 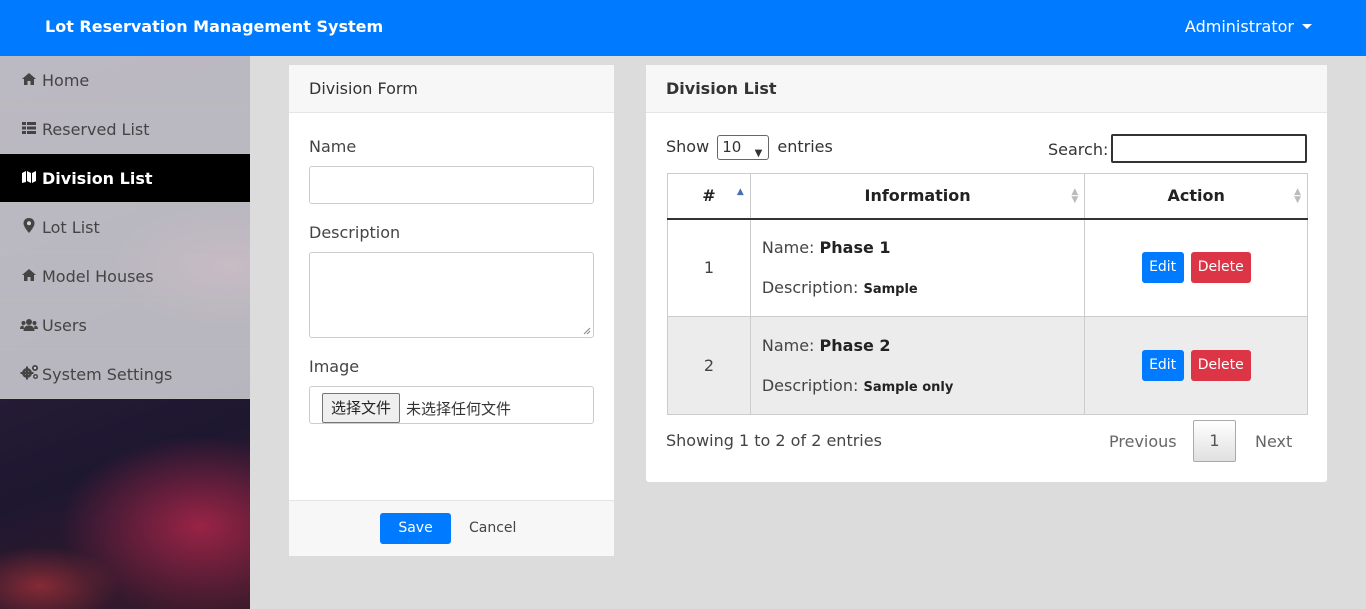 What do you see at coordinates (917, 365) in the screenshot?
I see `row-information: Name: Phase 2 Description: Sample only` at bounding box center [917, 365].